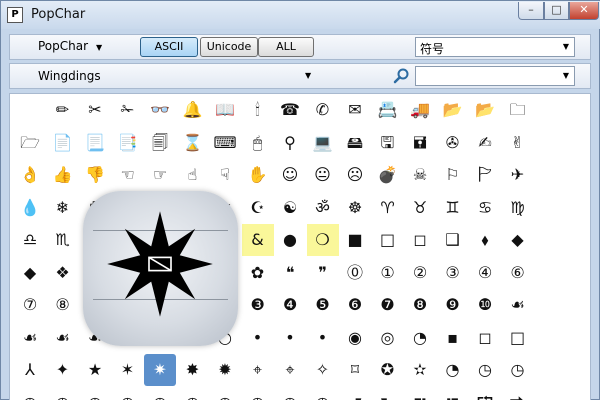 The width and height of the screenshot is (600, 400). What do you see at coordinates (420, 208) in the screenshot?
I see `glyph-cell: ♉` at bounding box center [420, 208].